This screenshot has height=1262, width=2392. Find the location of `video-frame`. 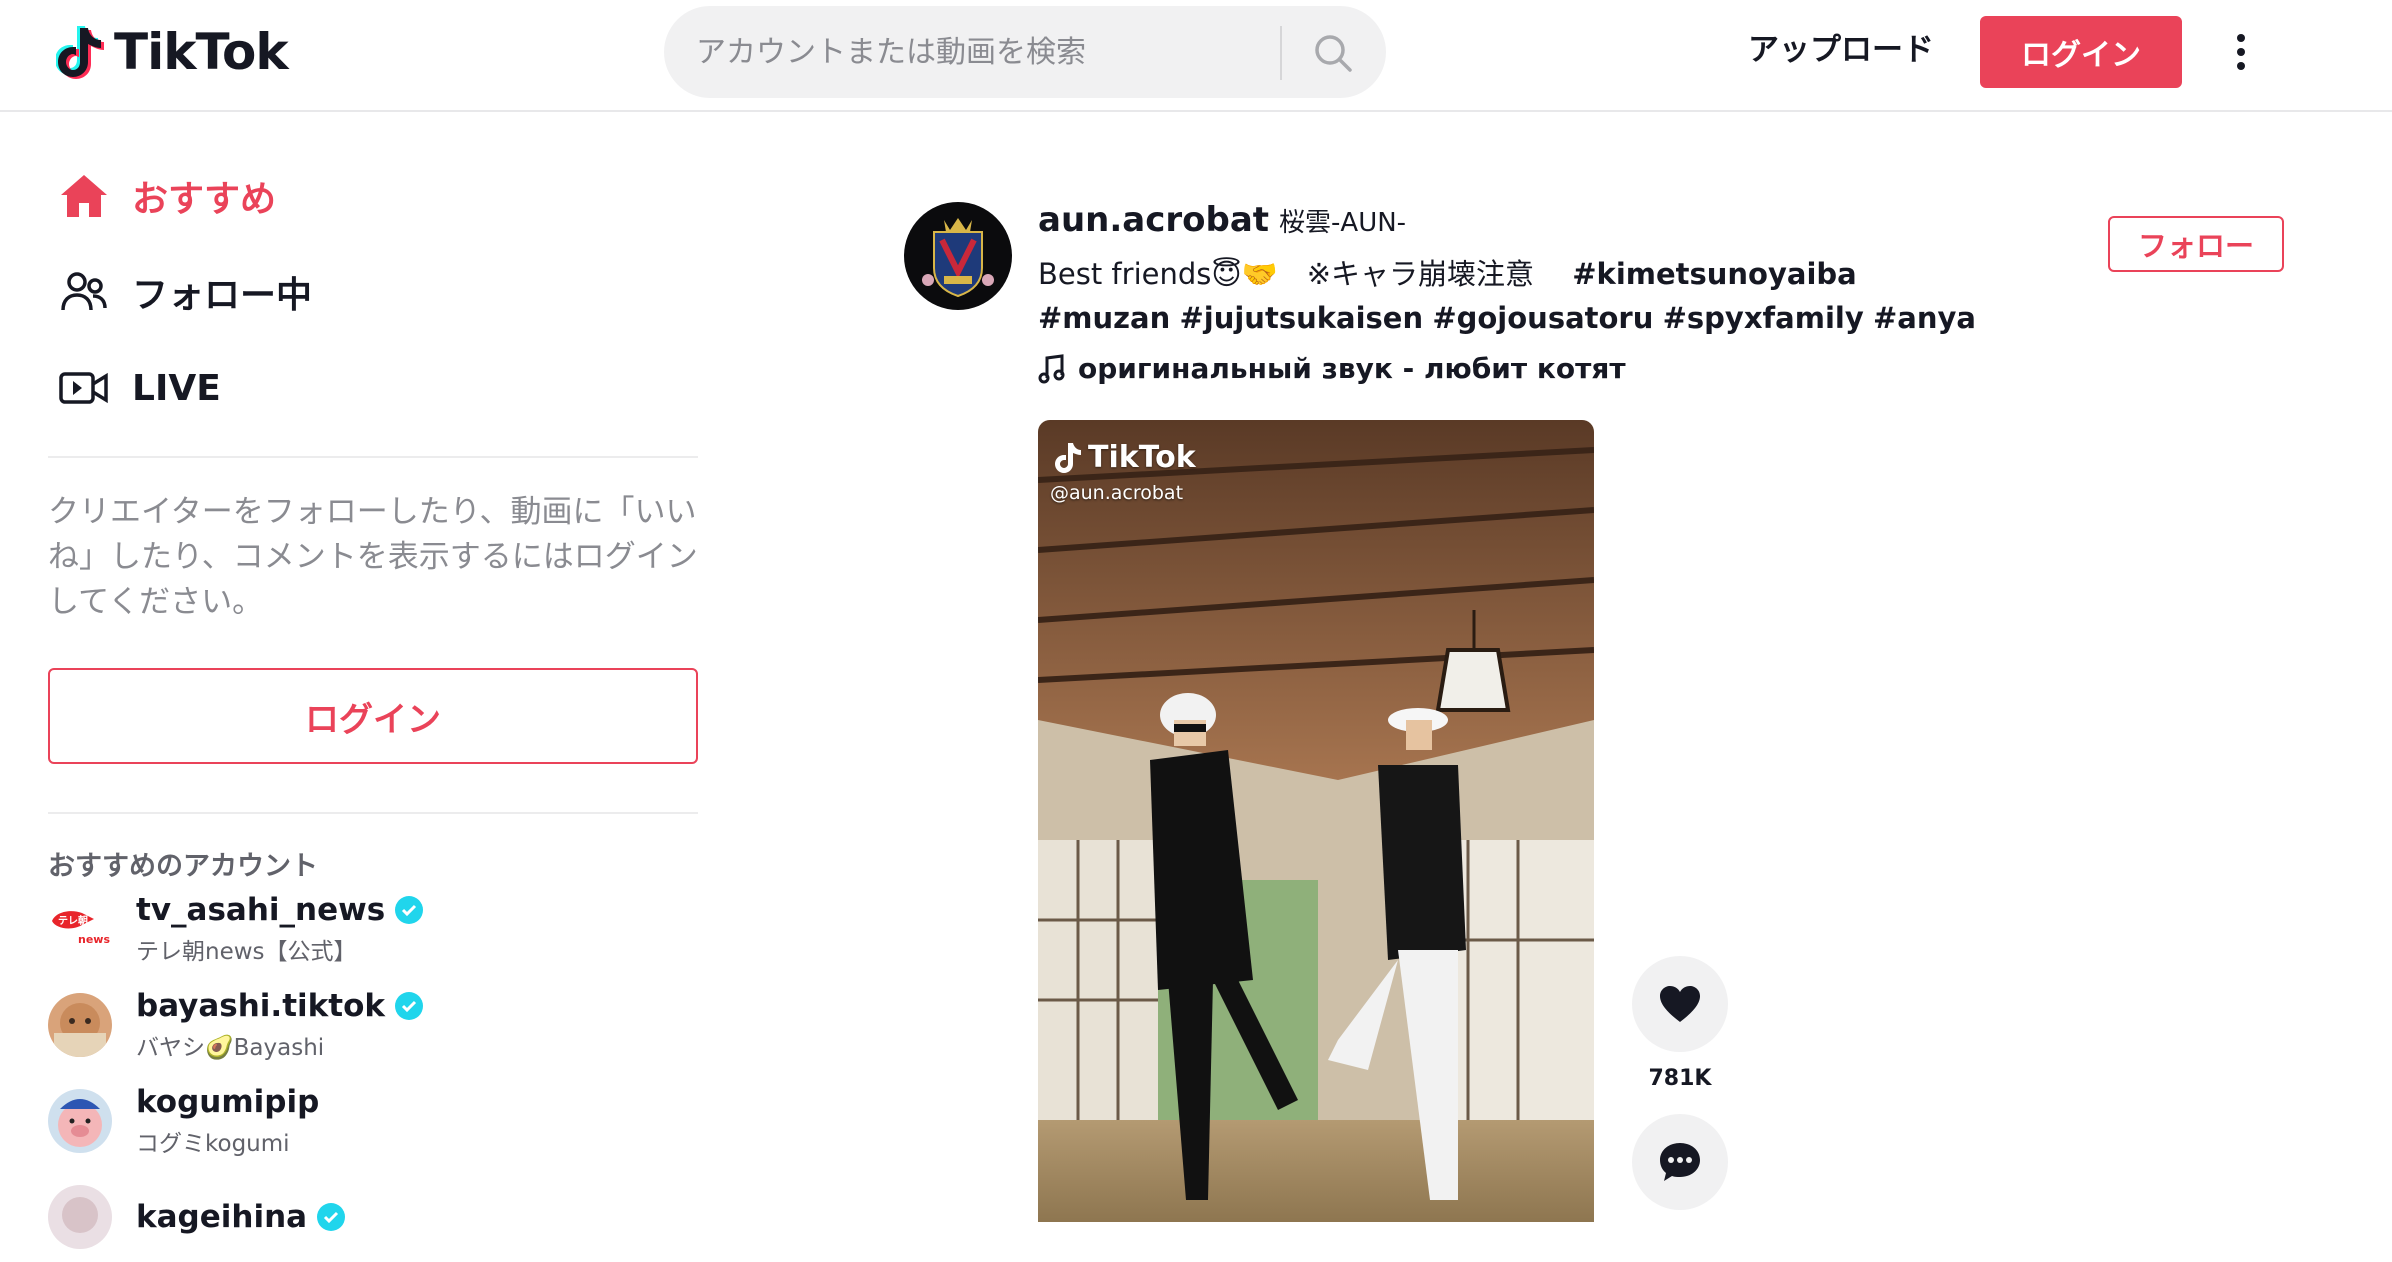

video-frame is located at coordinates (1316, 821).